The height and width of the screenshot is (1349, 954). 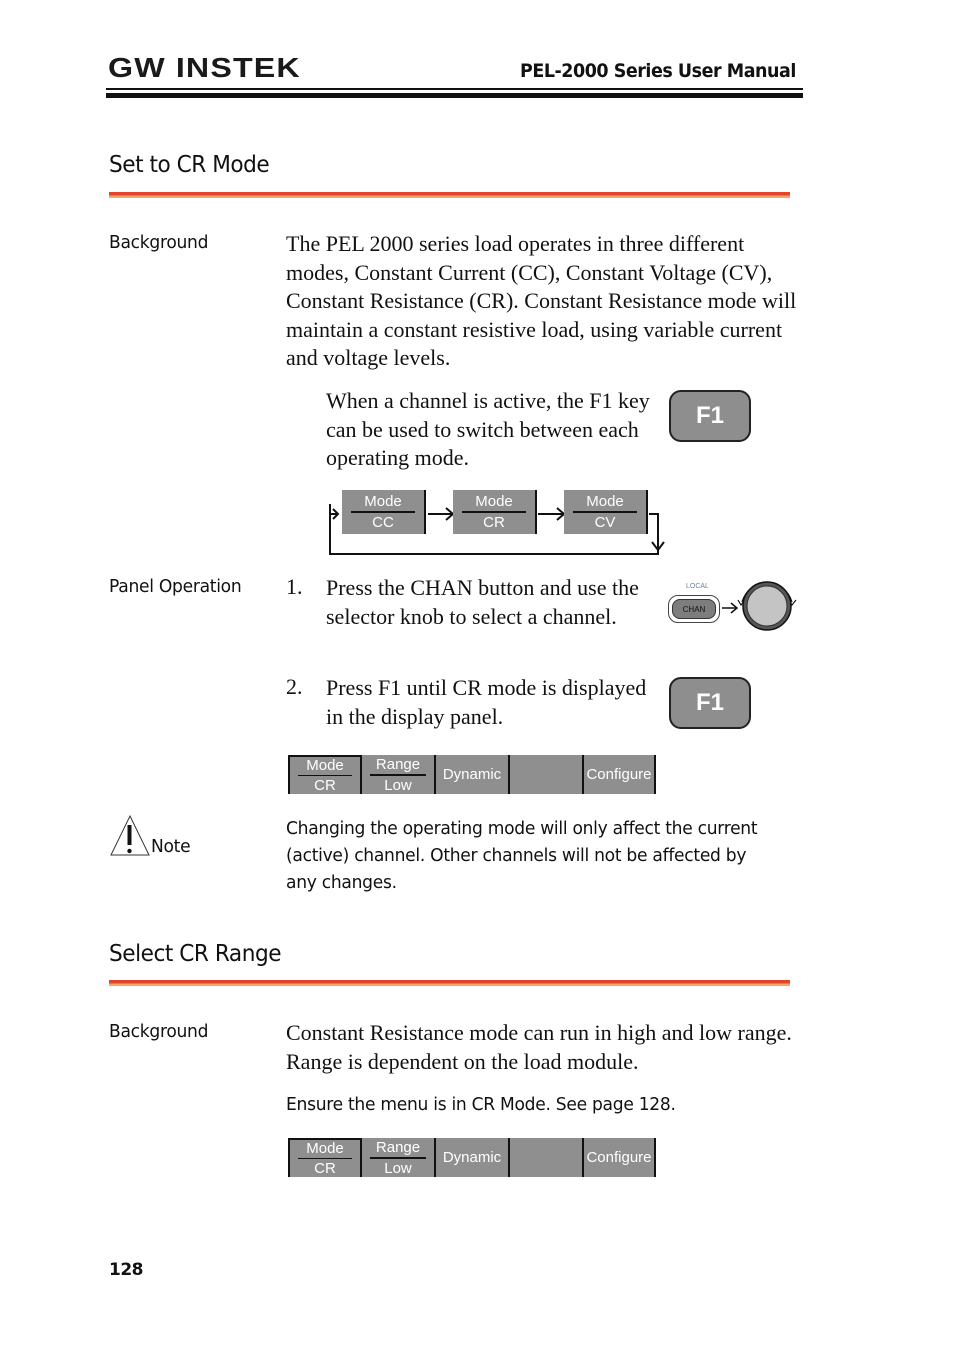 I want to click on manual-title: PEL-2000 Series User Manual, so click(x=658, y=71).